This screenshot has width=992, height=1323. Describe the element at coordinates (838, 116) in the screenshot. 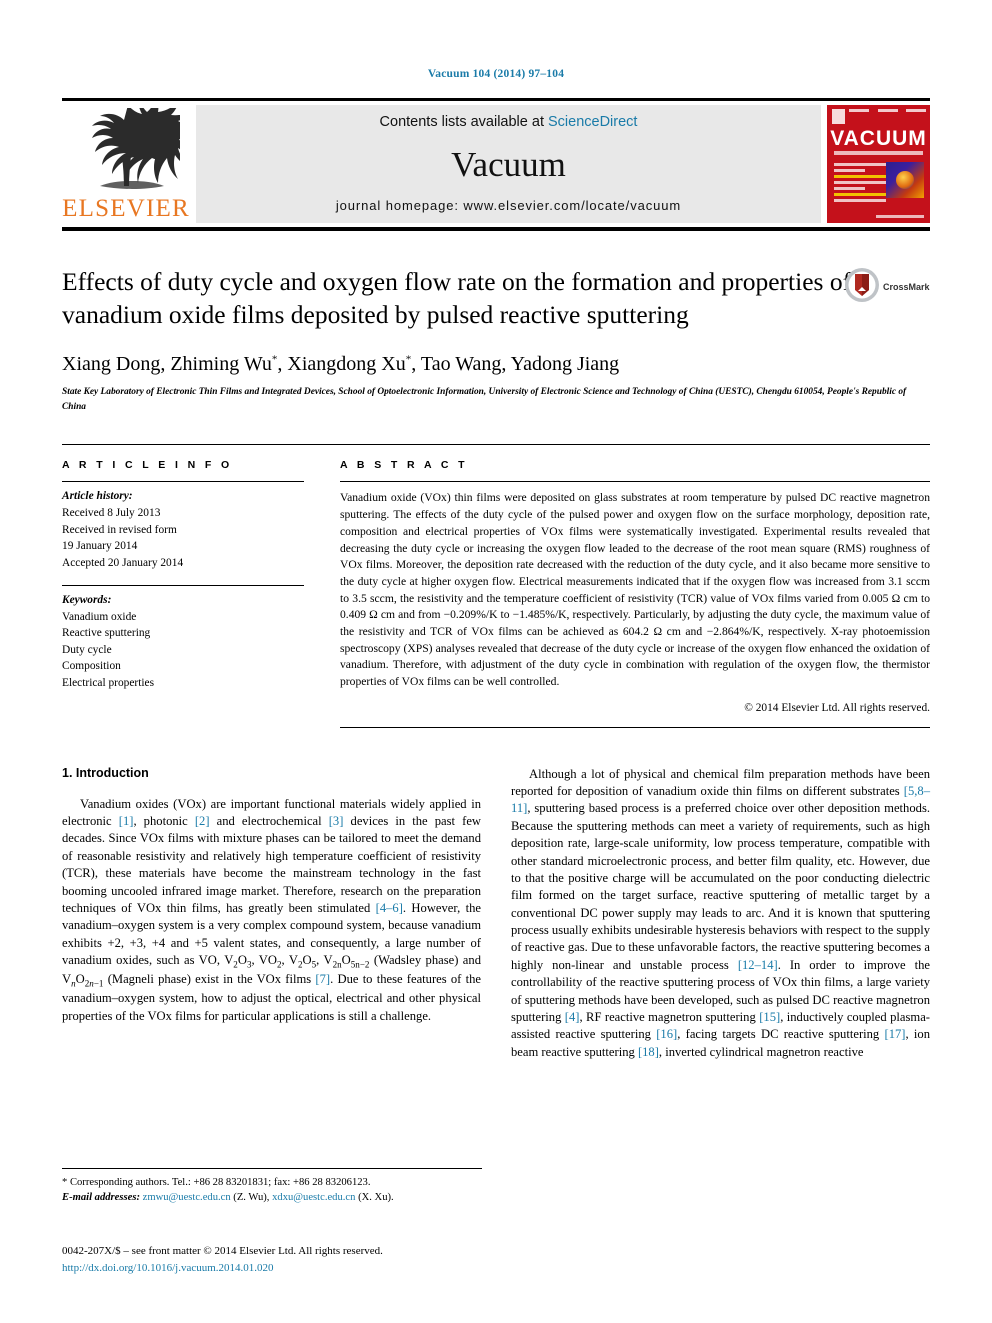

I see `cover-publisher-mark` at that location.